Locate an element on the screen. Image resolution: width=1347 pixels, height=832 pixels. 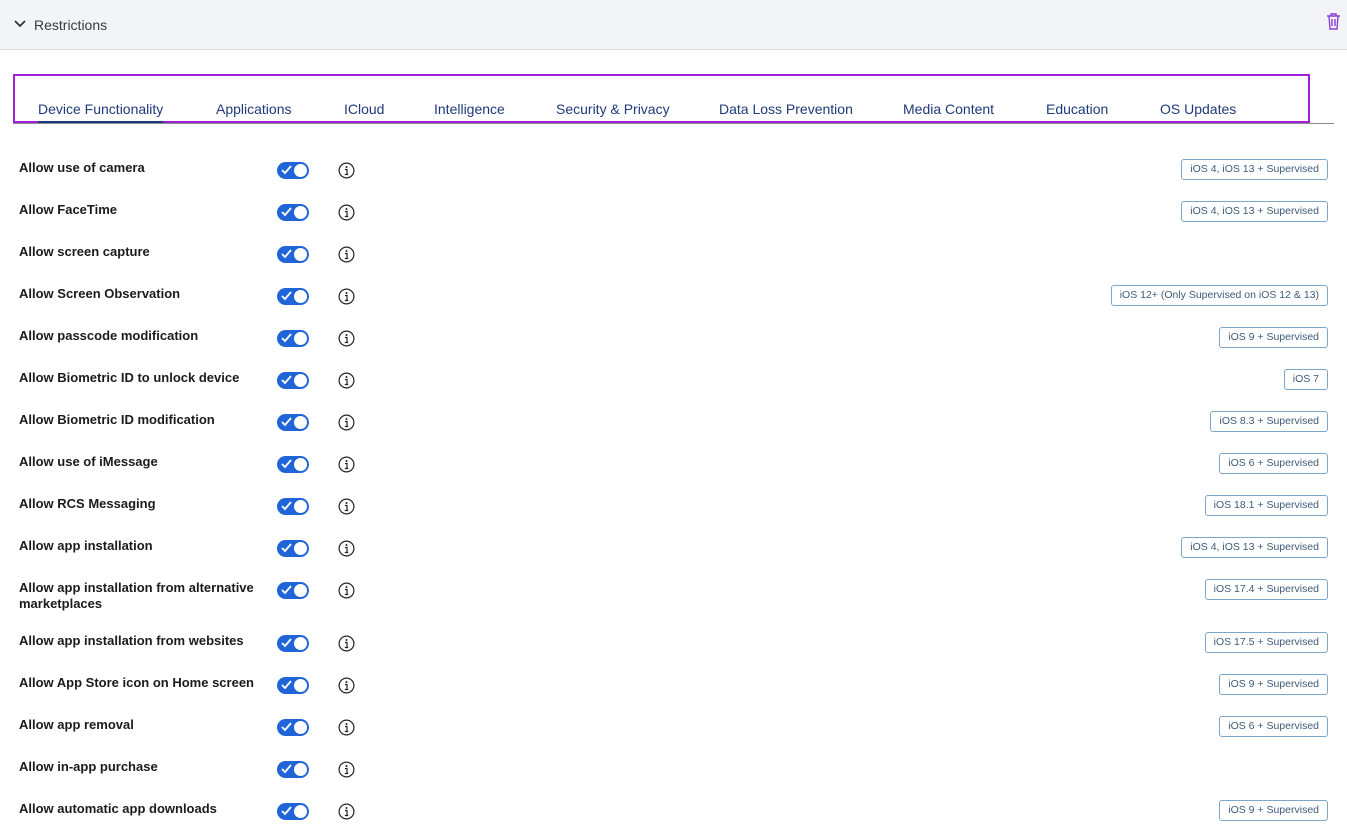
setting-row: Allow screen capture is located at coordinates (673, 264).